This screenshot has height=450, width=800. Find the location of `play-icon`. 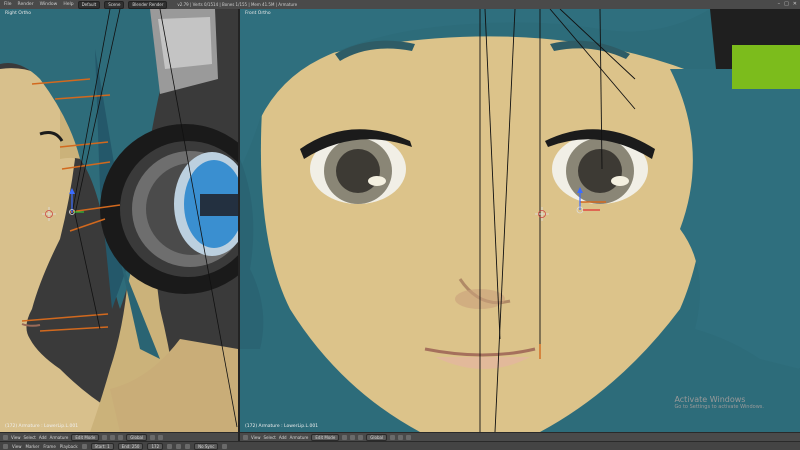

play-icon is located at coordinates (179, 446).